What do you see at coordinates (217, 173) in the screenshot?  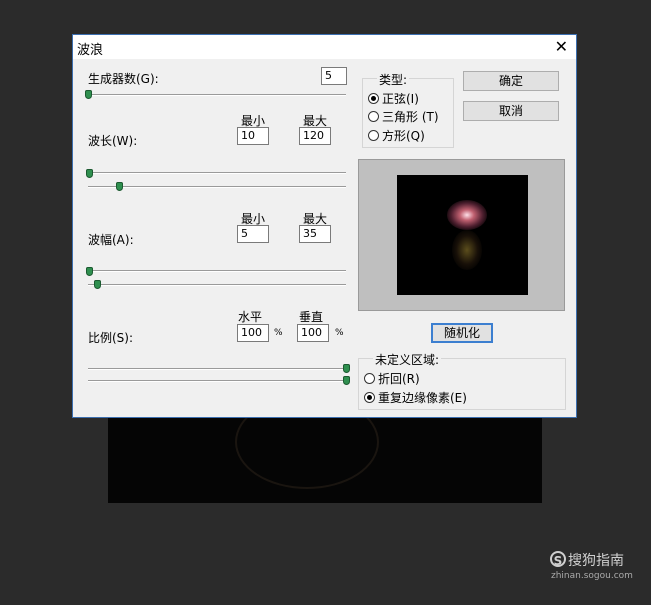 I see `wavelength-min-slider-track` at bounding box center [217, 173].